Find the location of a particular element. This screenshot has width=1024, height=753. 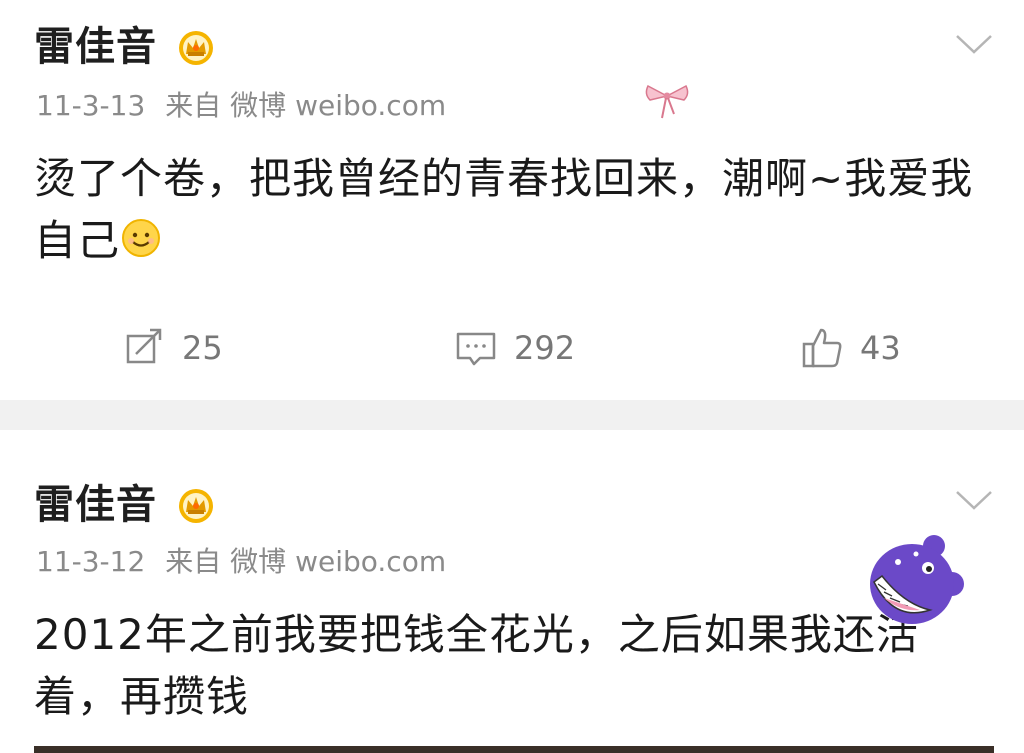

comment-button: 292 is located at coordinates (514, 348).